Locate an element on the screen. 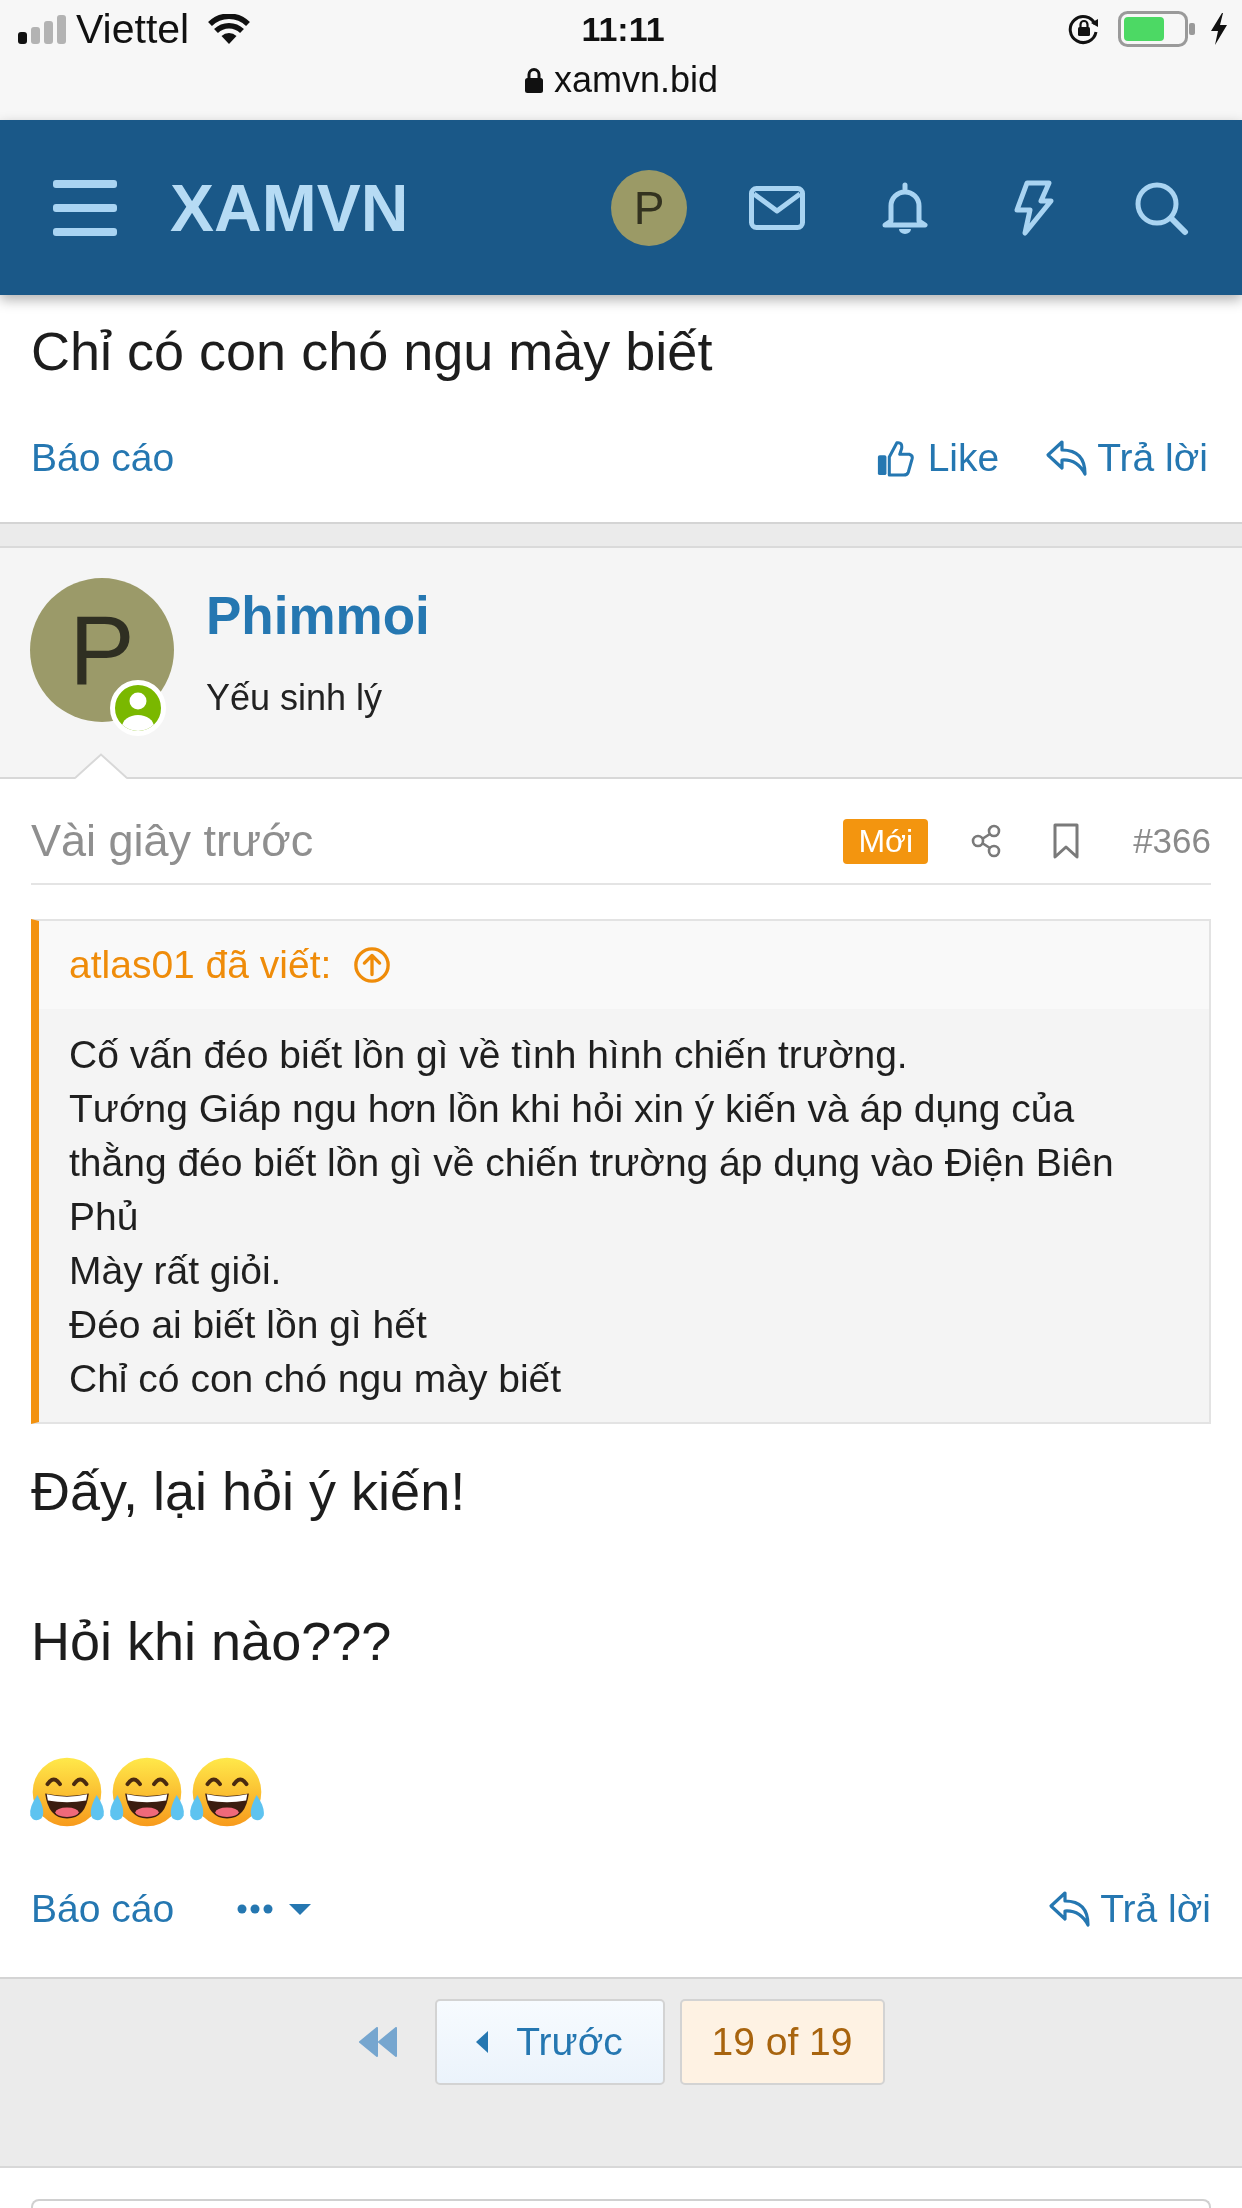  bookmark-icon is located at coordinates (1066, 841).